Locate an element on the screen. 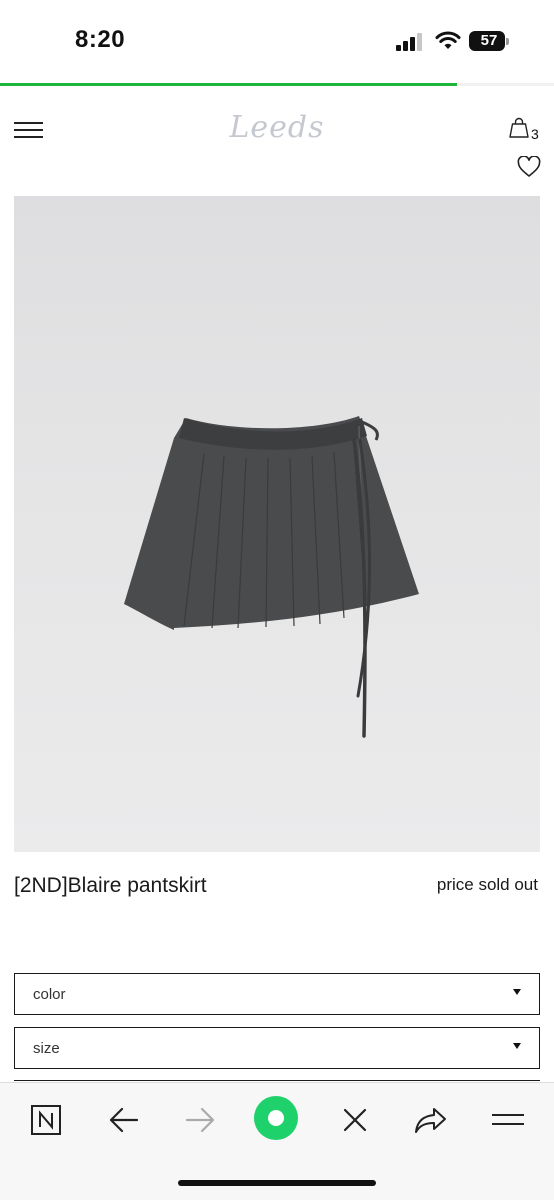 The width and height of the screenshot is (554, 1200). home-n-button is located at coordinates (46, 1120).